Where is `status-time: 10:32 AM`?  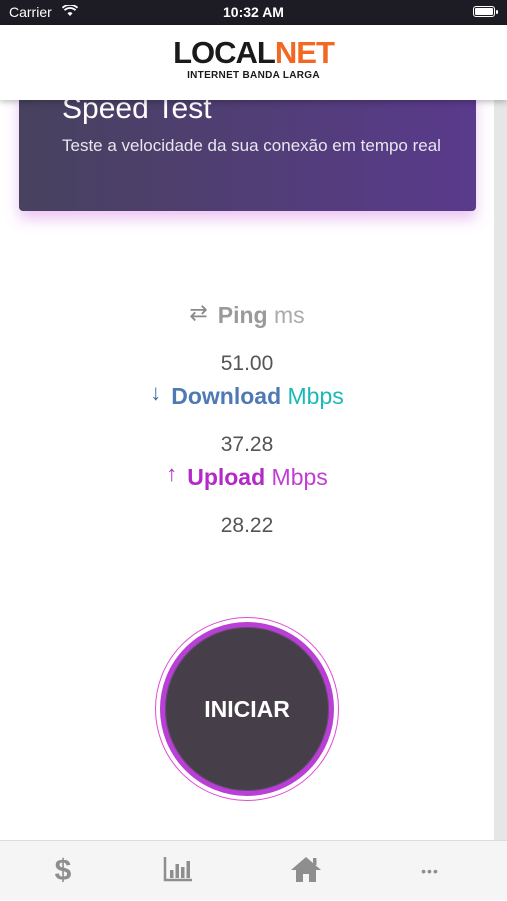
status-time: 10:32 AM is located at coordinates (253, 12).